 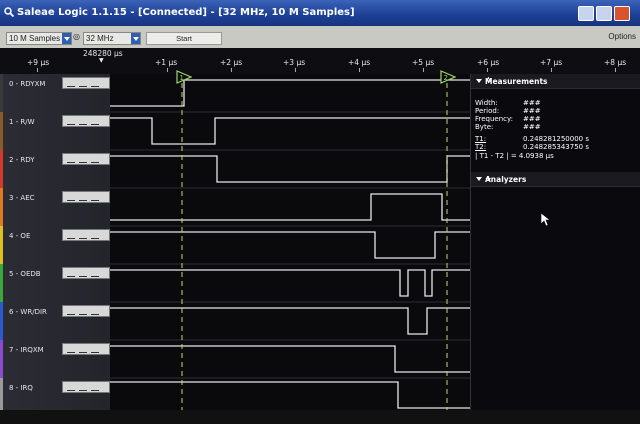 I want to click on channel-row: 6 - WR/DIR, so click(x=55, y=321).